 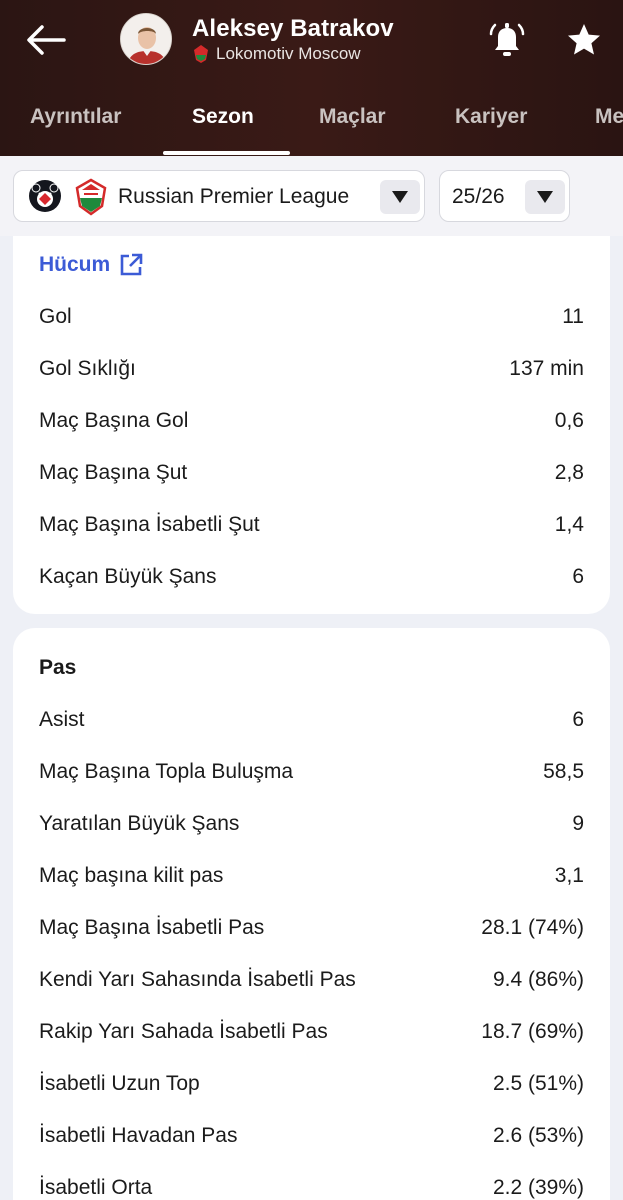 I want to click on season-dropdown: 25/26, so click(x=504, y=196).